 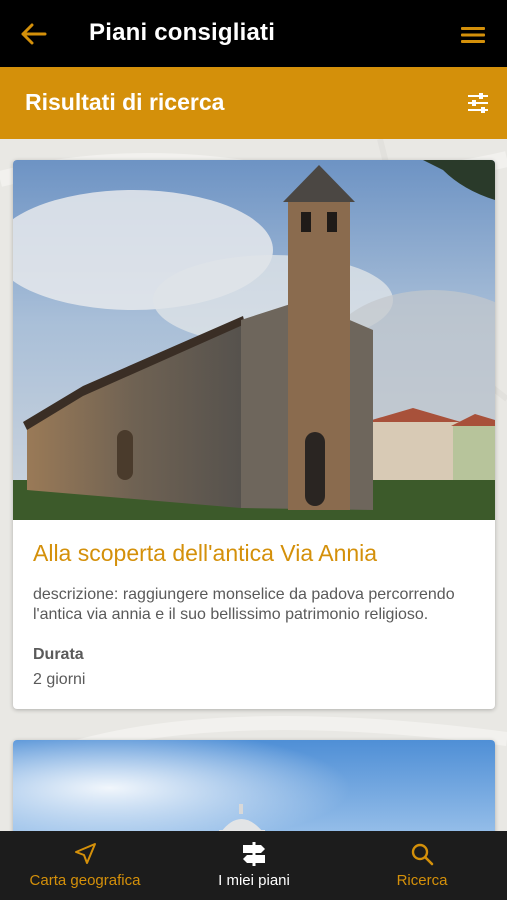 What do you see at coordinates (422, 880) in the screenshot?
I see `nav-label-search: Ricerca` at bounding box center [422, 880].